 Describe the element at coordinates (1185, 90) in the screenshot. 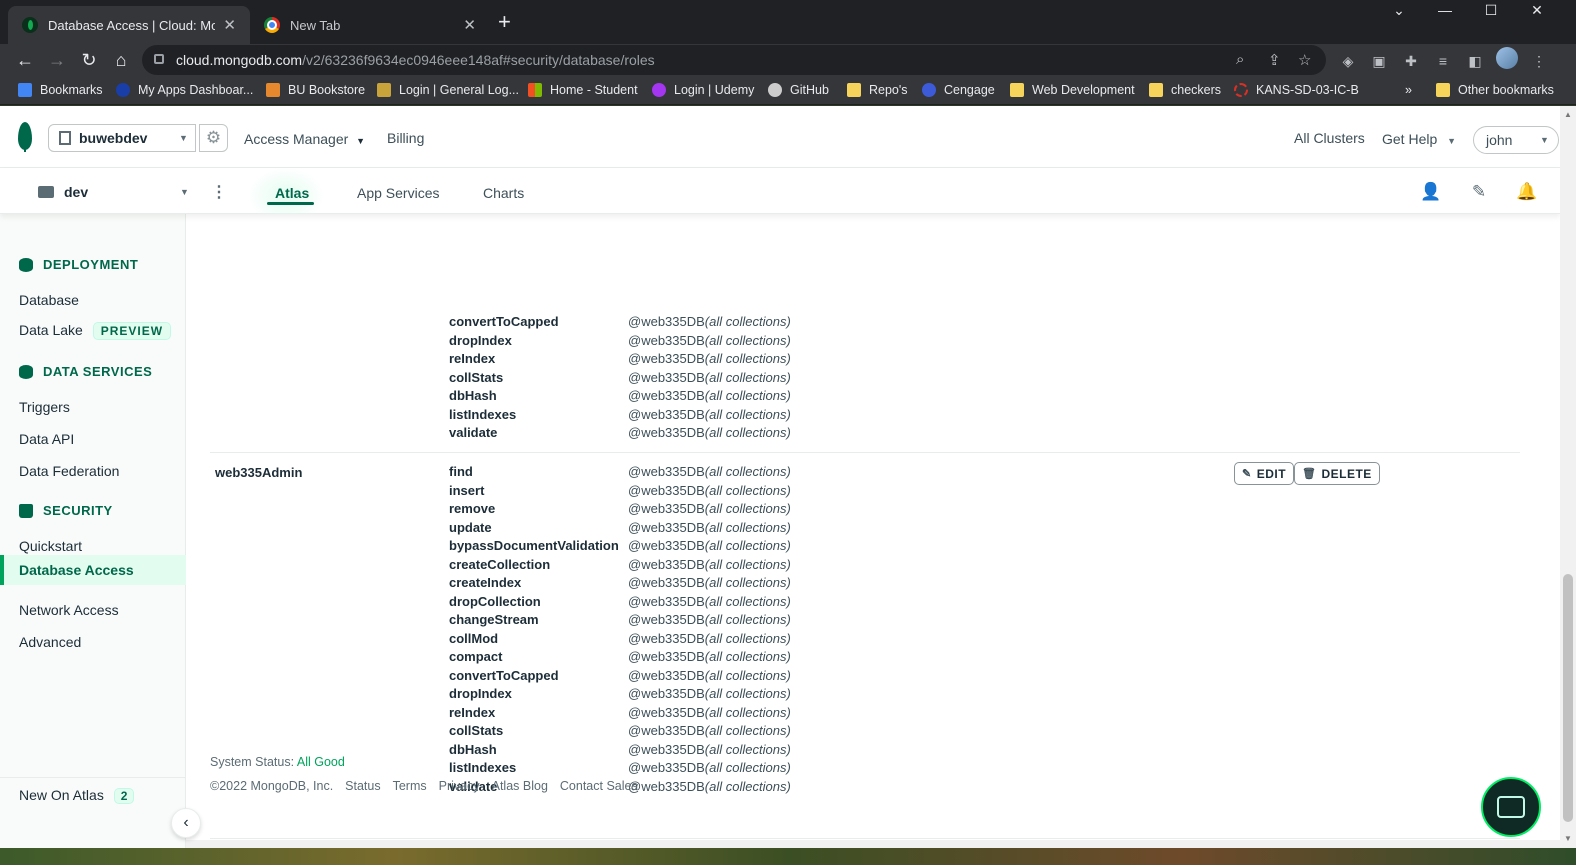

I see `bookmark-folder: checkers` at that location.